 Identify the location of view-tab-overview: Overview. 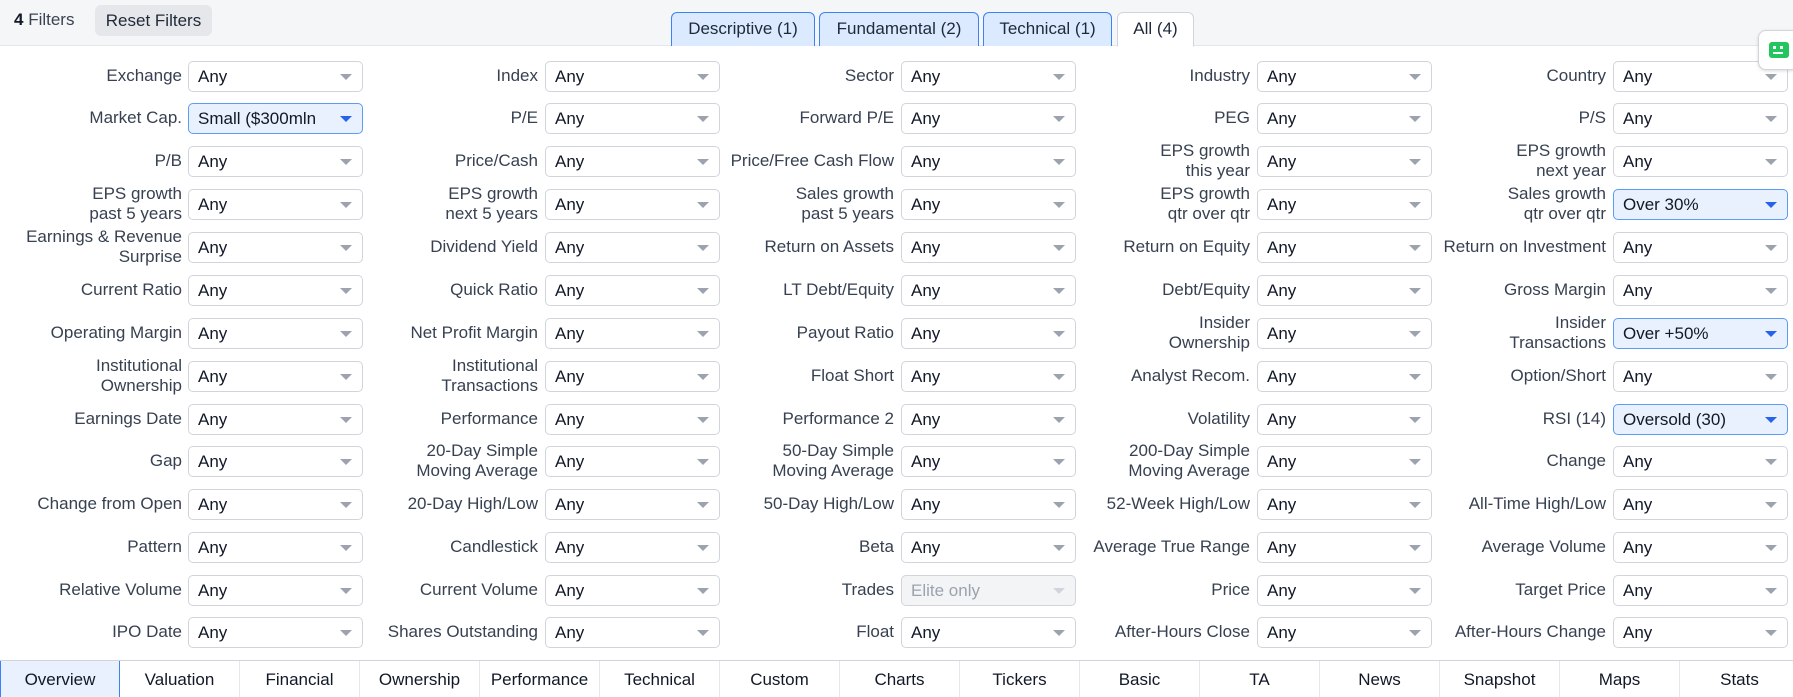
(60, 679).